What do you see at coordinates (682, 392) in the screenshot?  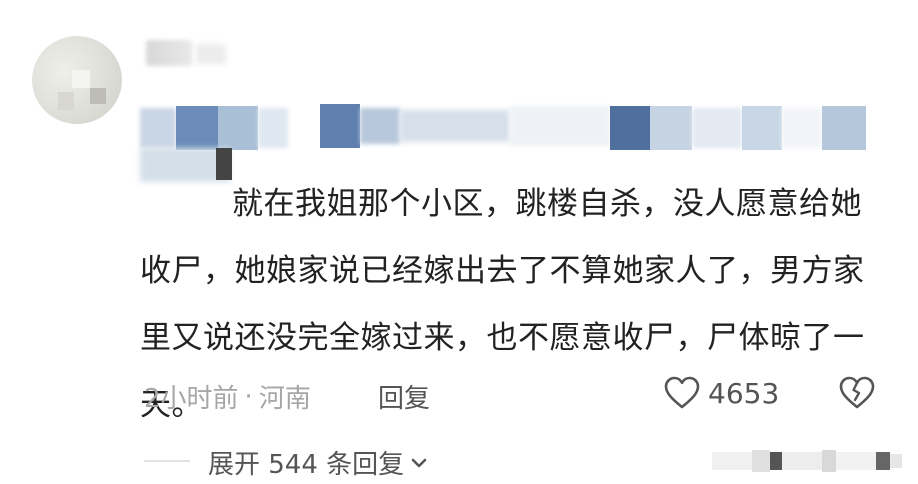 I see `heart-outline-icon` at bounding box center [682, 392].